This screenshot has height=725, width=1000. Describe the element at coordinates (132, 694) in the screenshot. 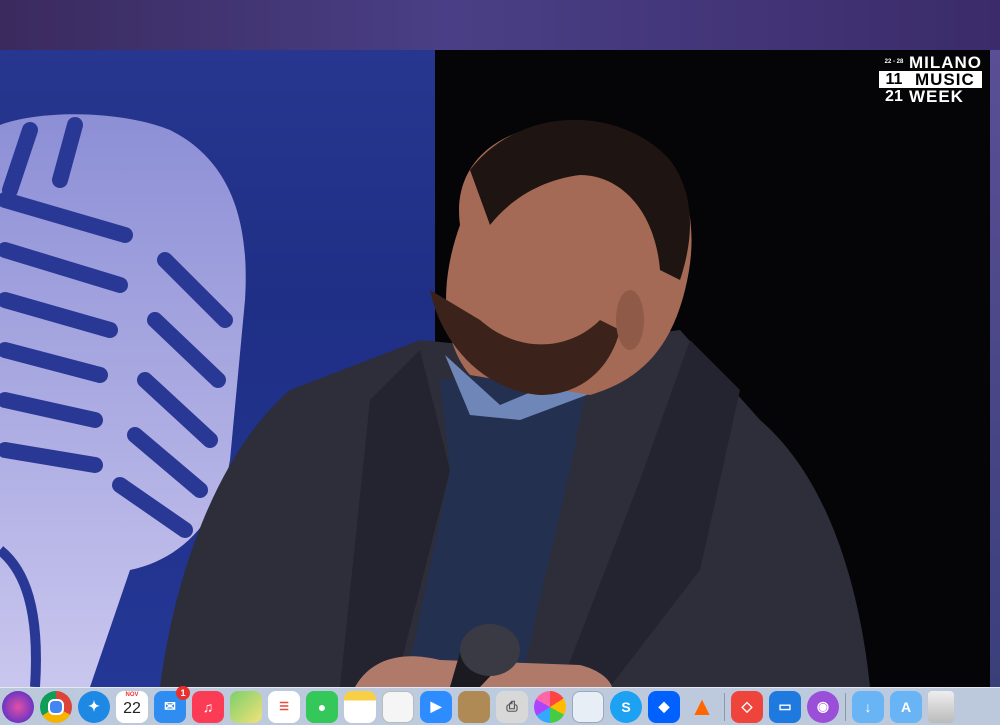

I see `calendar-month: NOV` at that location.